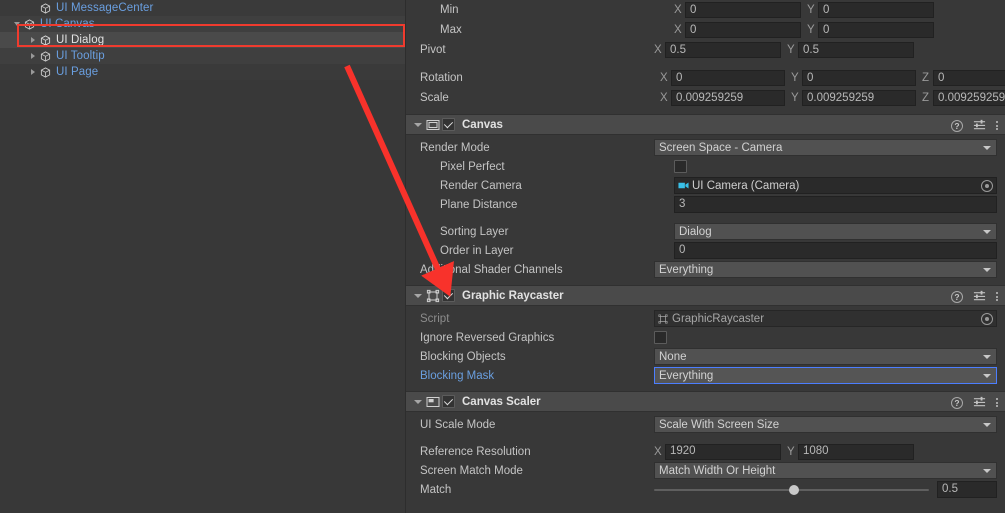  Describe the element at coordinates (475, 451) in the screenshot. I see `reference-resolution-label: Reference Resolution` at that location.